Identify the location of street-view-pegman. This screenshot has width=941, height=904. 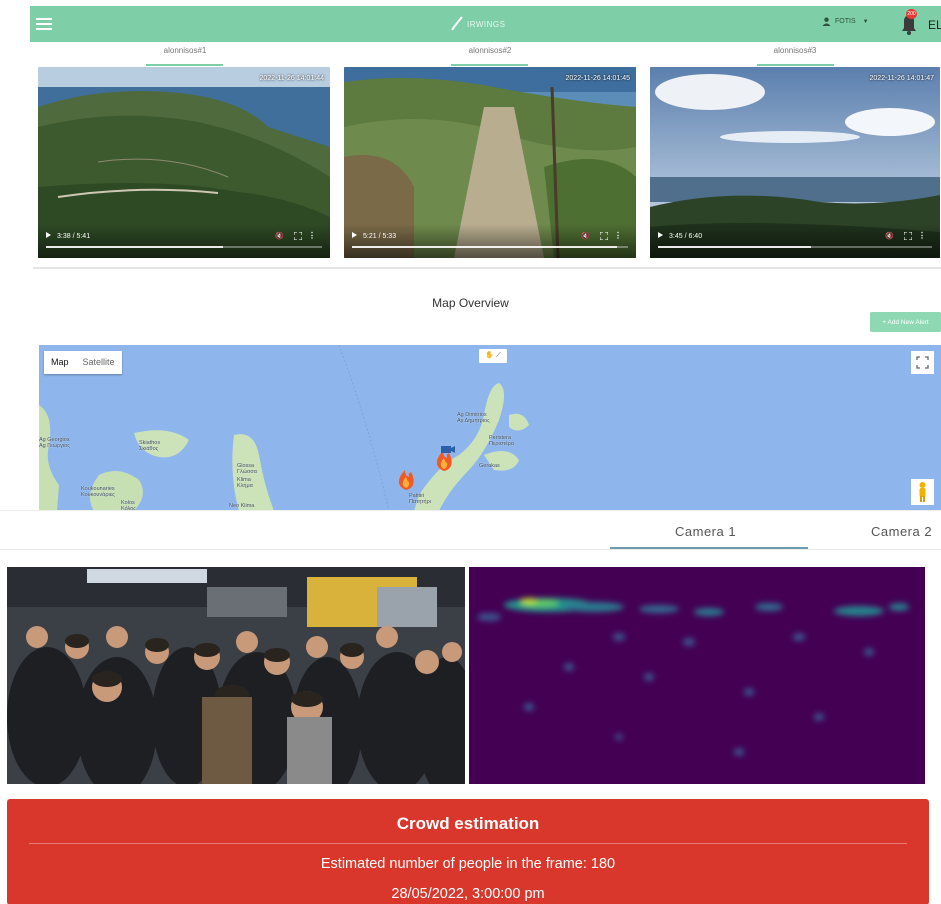
(922, 492).